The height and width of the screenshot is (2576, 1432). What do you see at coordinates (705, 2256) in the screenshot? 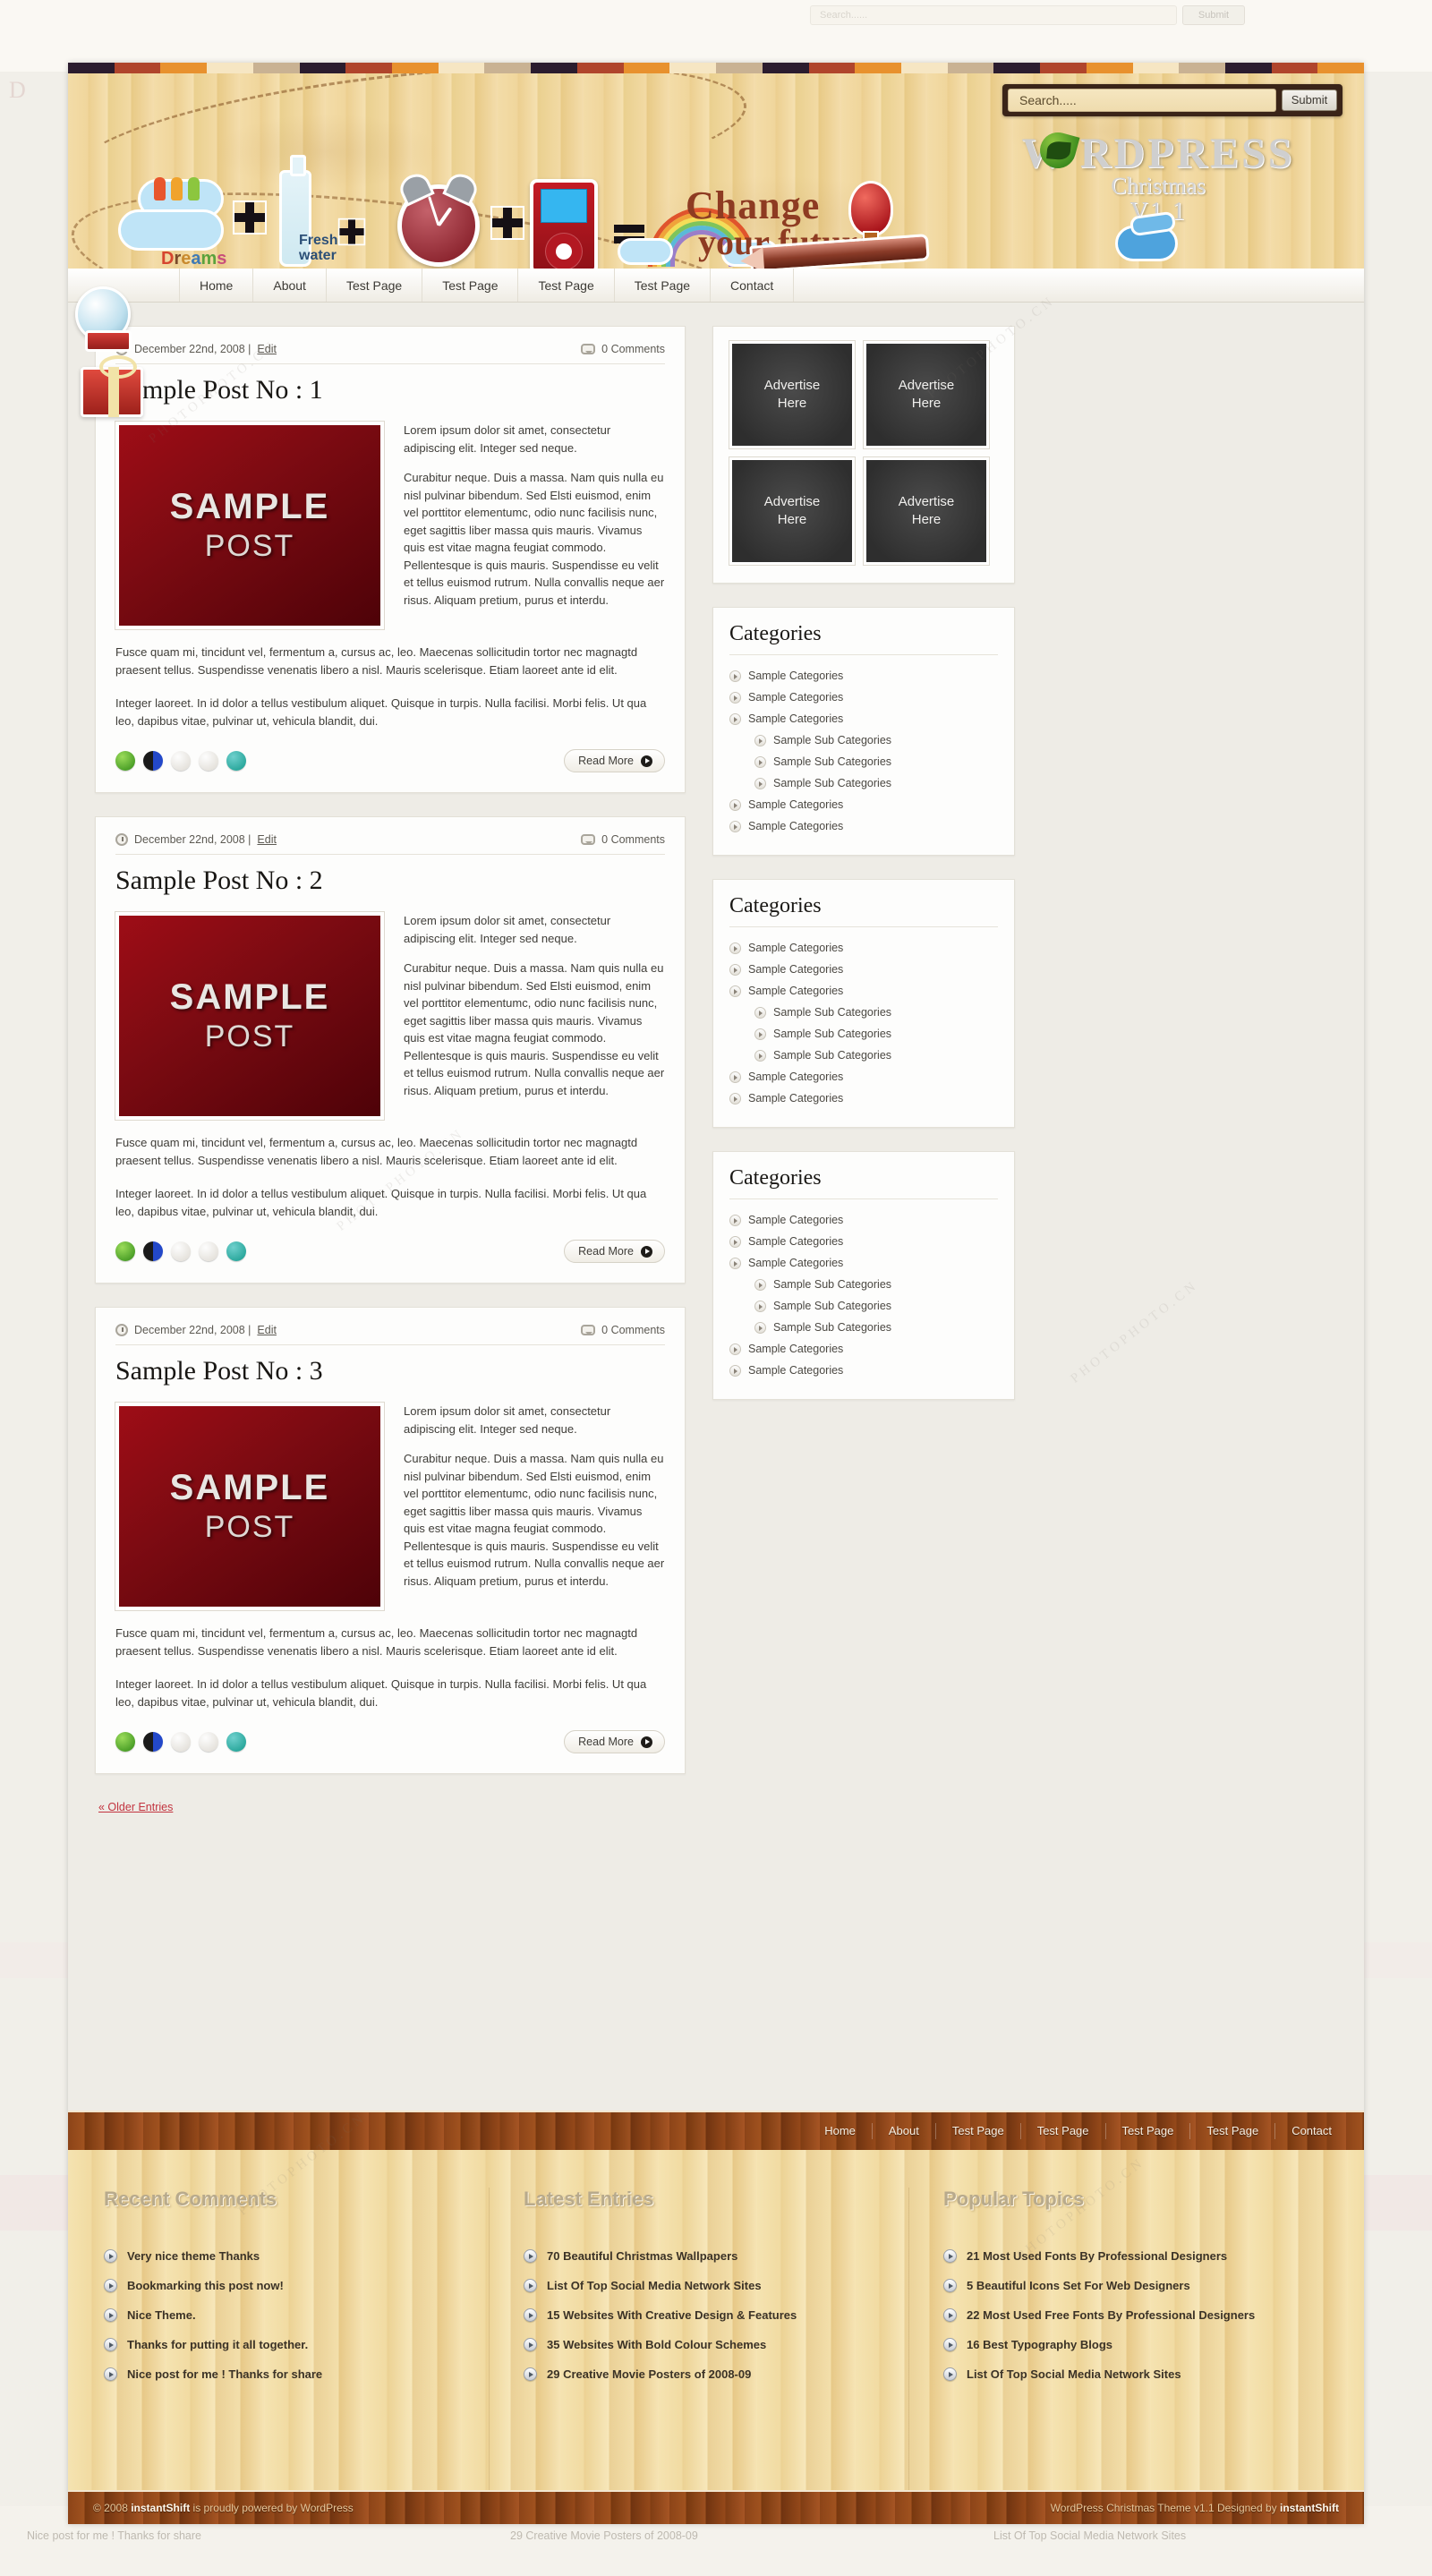
I see `footer-list-item: 70 Beautiful Christmas Wallpapers` at bounding box center [705, 2256].